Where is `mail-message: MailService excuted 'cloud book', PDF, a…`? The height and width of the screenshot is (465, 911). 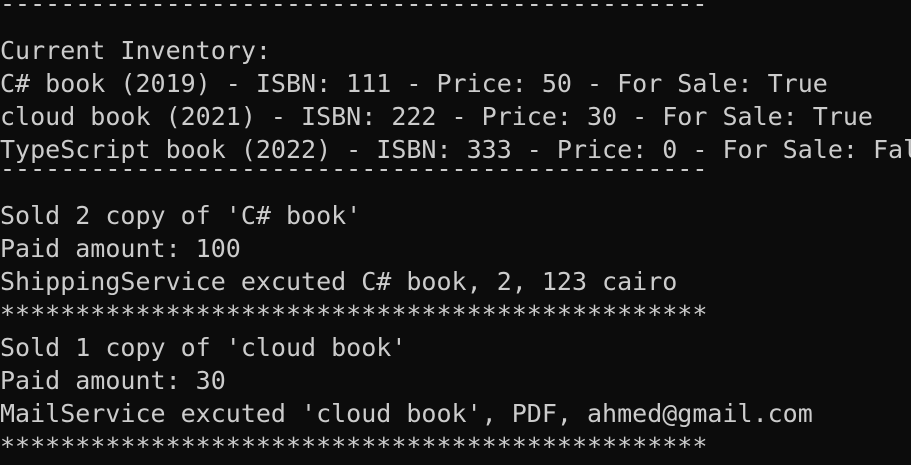 mail-message: MailService excuted 'cloud book', PDF, a… is located at coordinates (406, 413).